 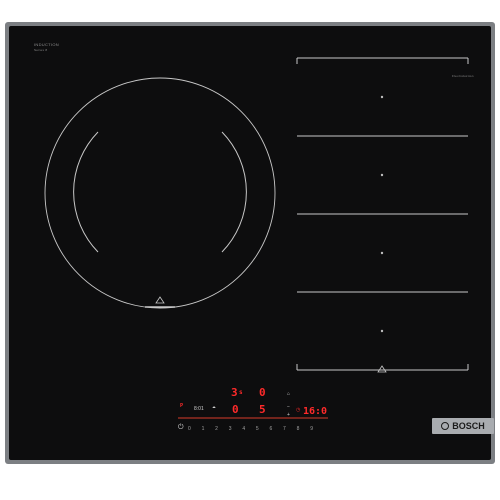 What do you see at coordinates (199, 409) in the screenshot?
I see `small-display: 8:01` at bounding box center [199, 409].